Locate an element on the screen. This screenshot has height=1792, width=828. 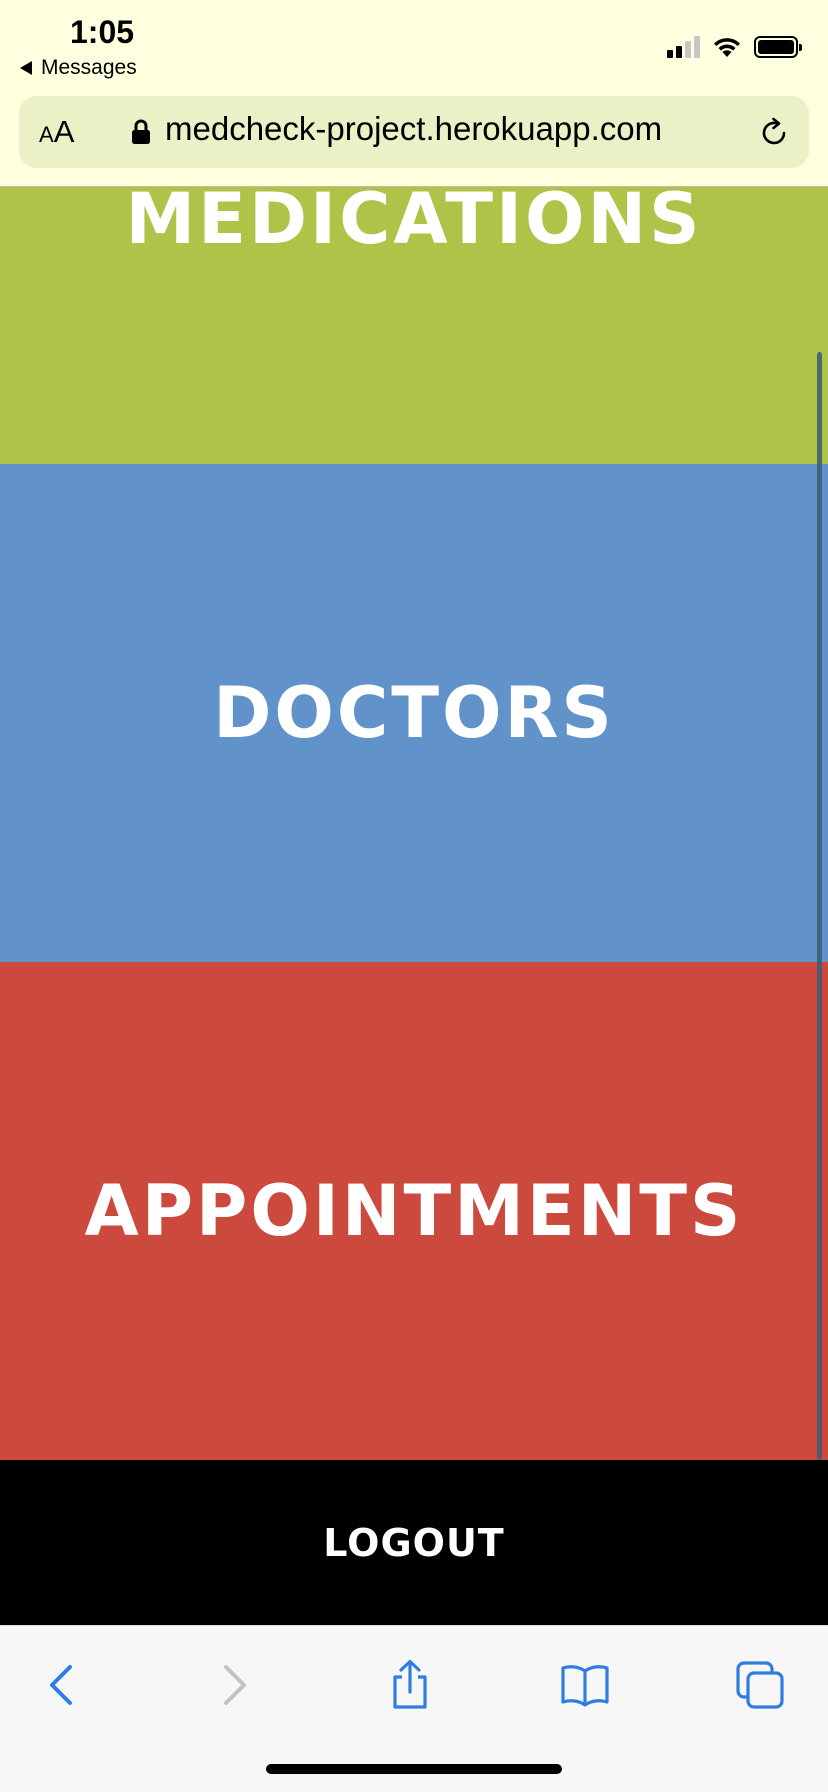
cellular-signal-icon is located at coordinates (683, 47).